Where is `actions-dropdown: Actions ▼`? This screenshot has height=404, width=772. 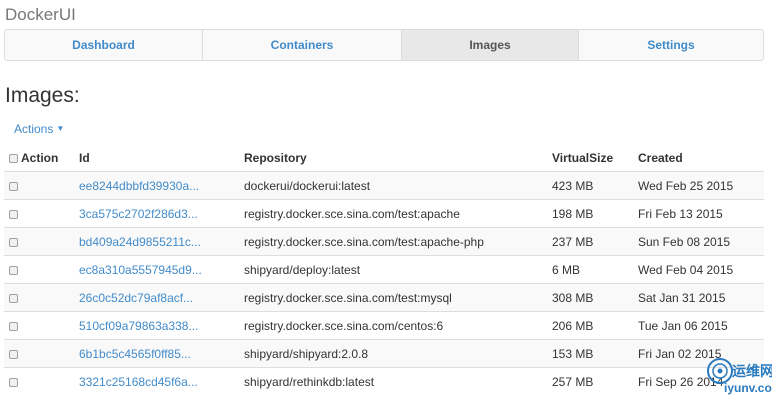
actions-dropdown: Actions ▼ is located at coordinates (39, 129).